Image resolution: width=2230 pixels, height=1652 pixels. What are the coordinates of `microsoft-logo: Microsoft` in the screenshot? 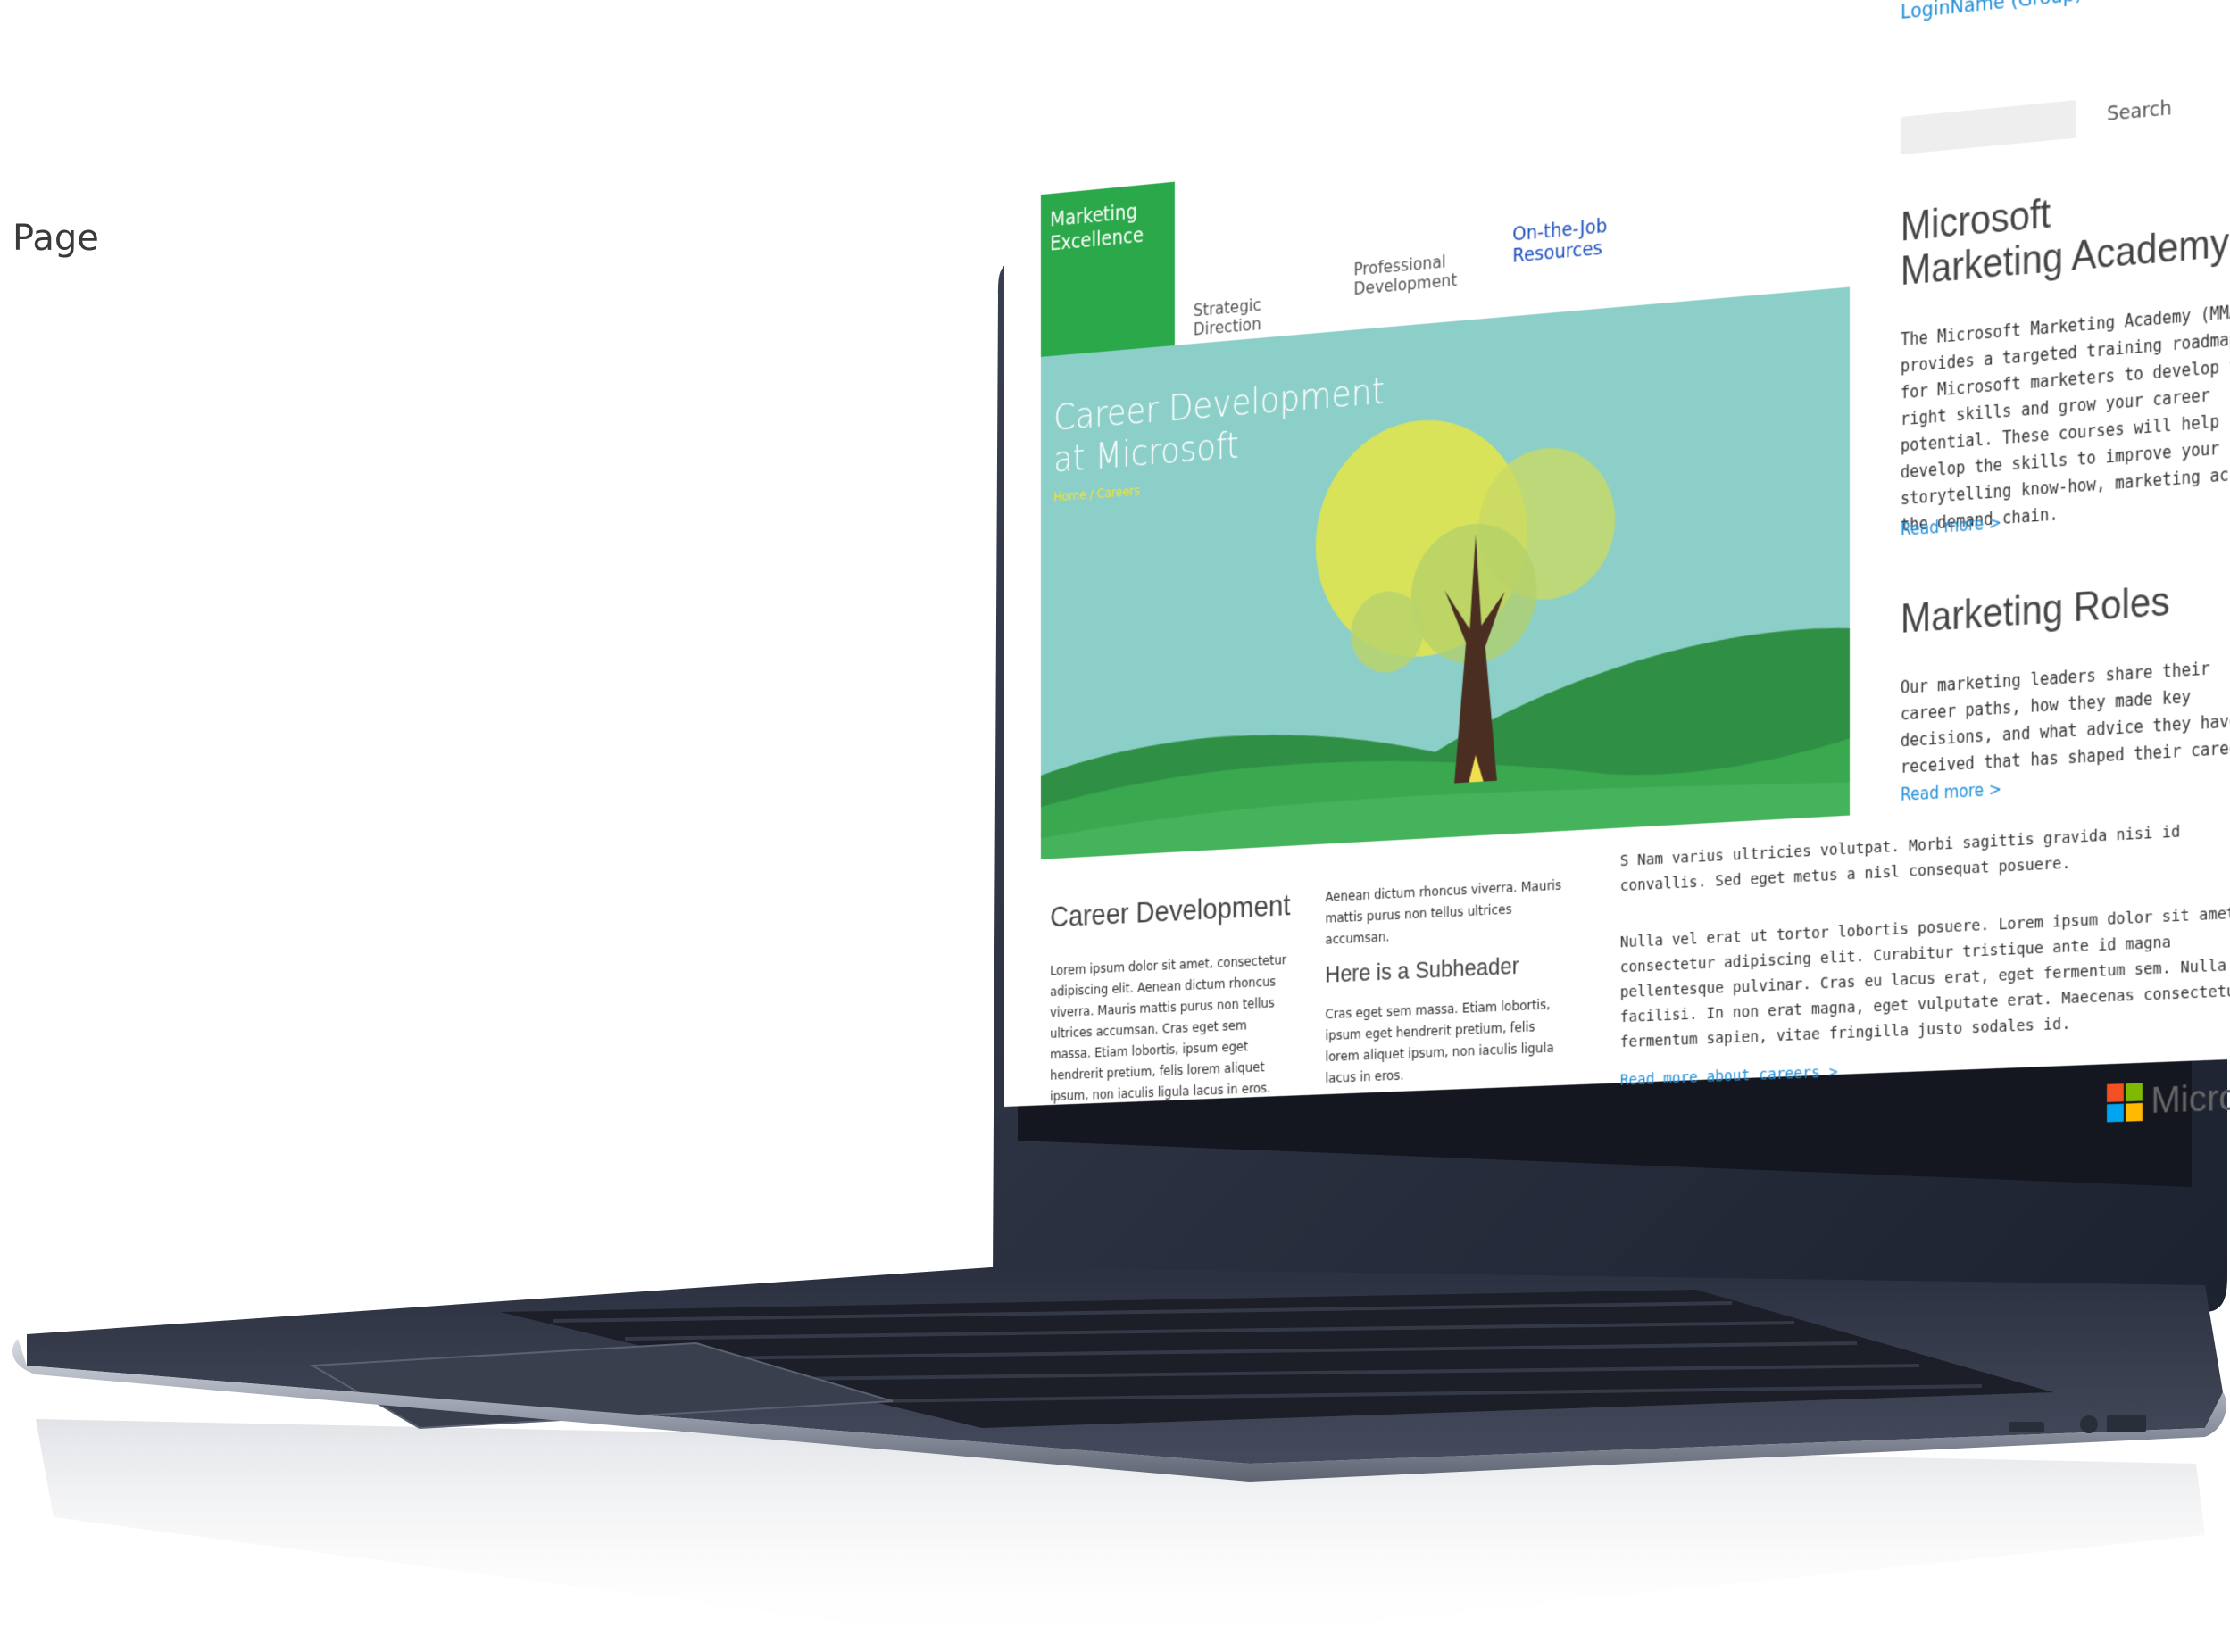 It's located at (2169, 1100).